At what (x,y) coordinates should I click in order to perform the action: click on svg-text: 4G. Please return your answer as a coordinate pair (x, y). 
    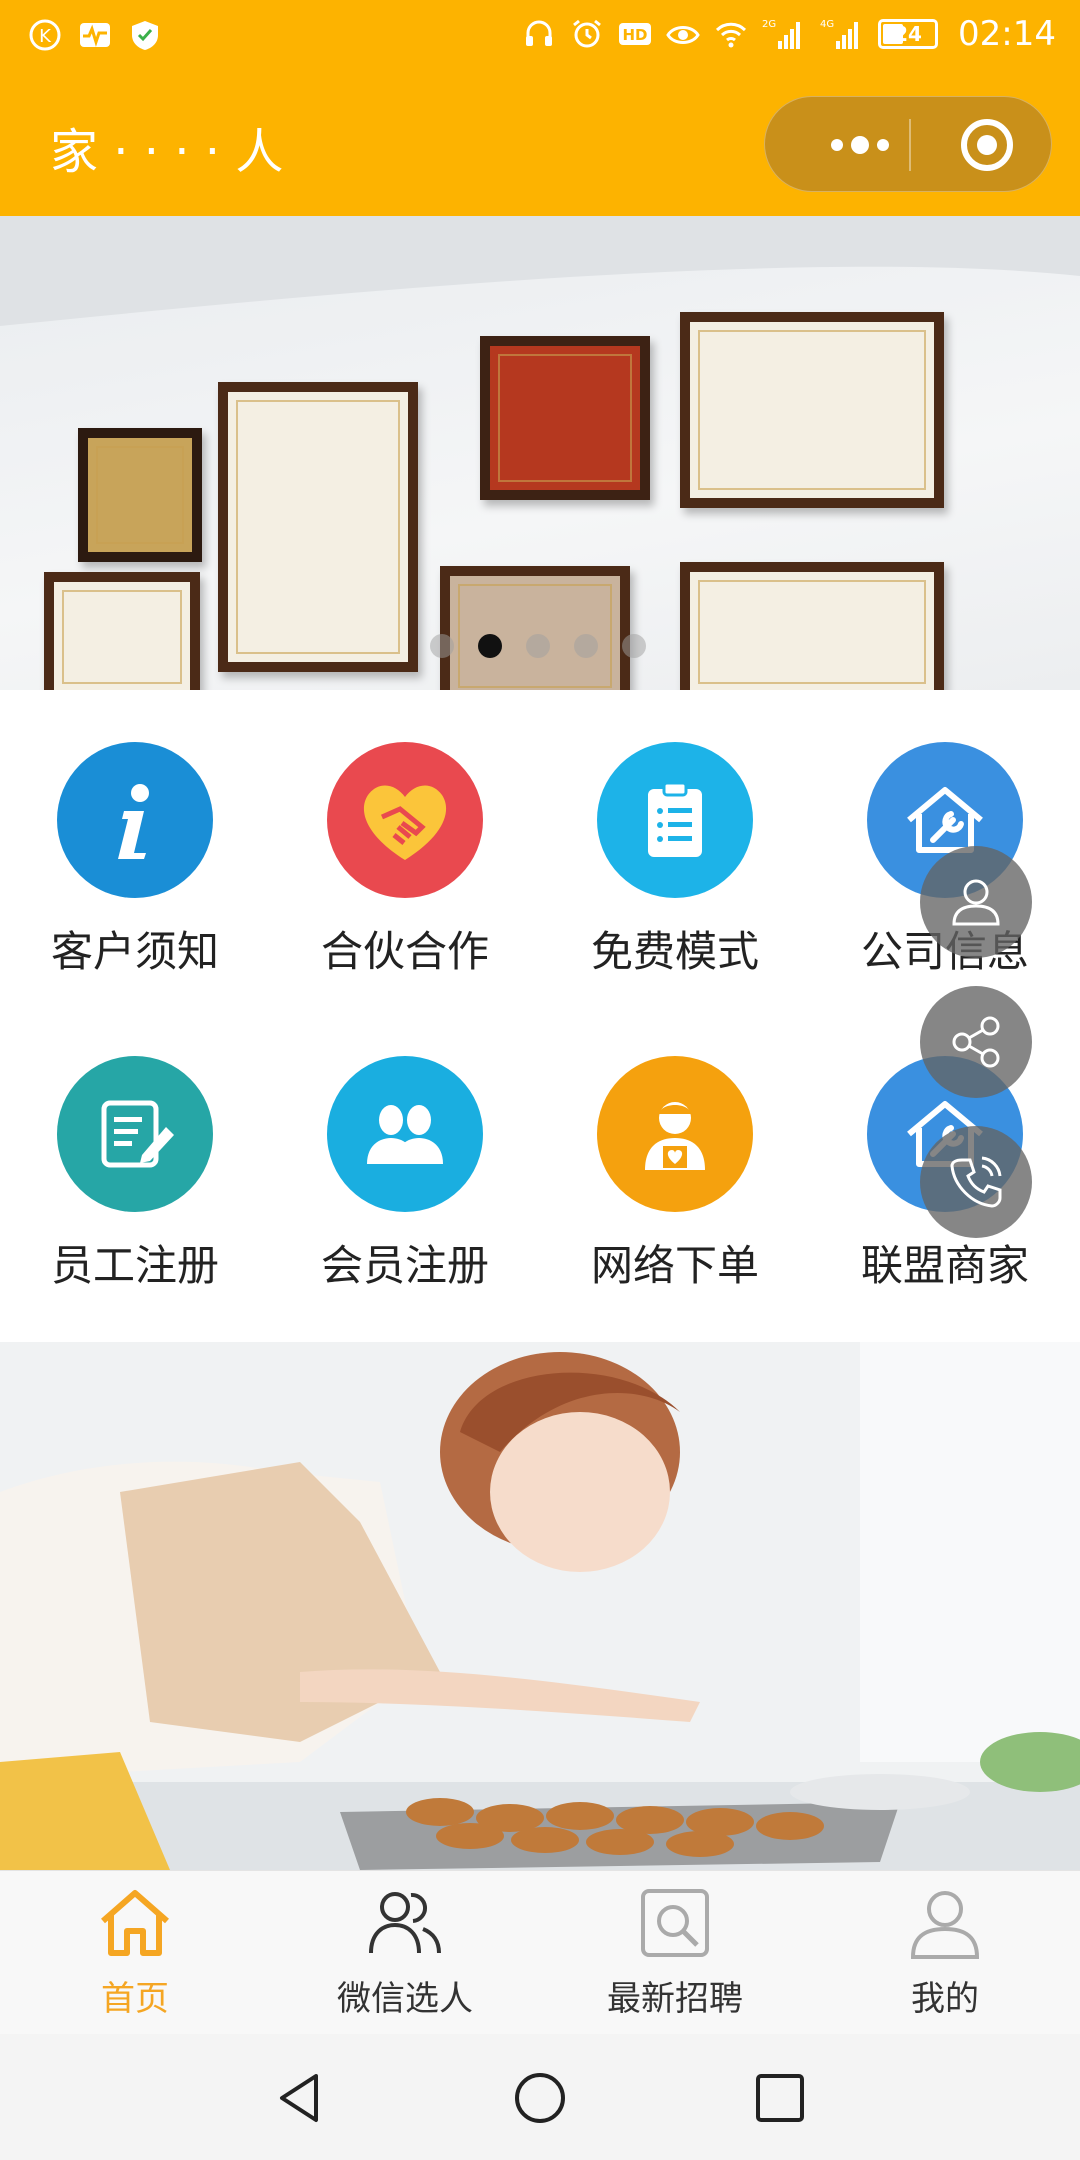
    Looking at the image, I should click on (827, 24).